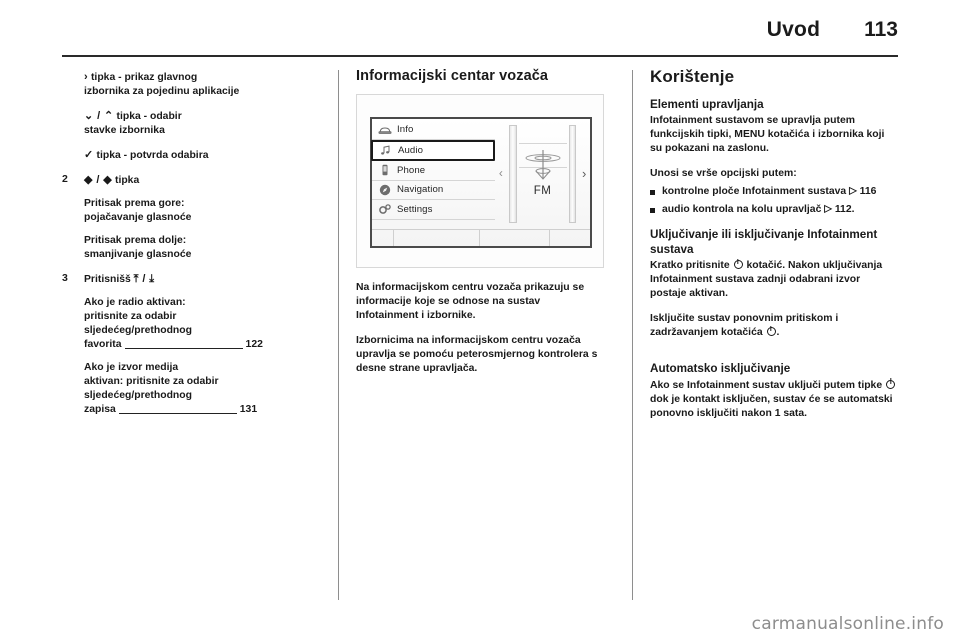 Image resolution: width=960 pixels, height=642 pixels. I want to click on list-item-text: izbornika za pojedinu aplikacije, so click(162, 91).